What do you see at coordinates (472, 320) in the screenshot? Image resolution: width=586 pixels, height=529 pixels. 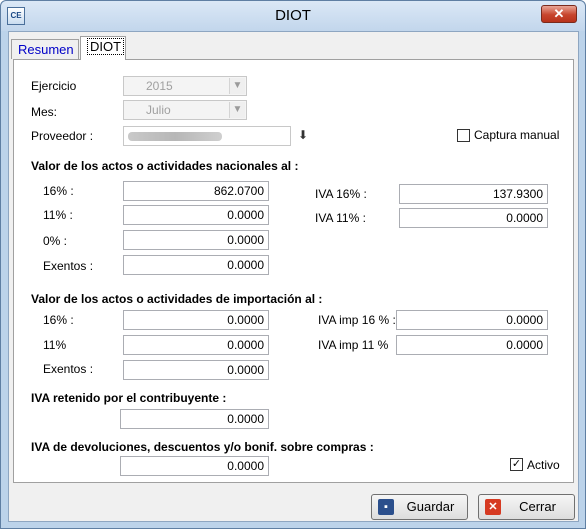 I see `iva-imp16-field: 0.0000` at bounding box center [472, 320].